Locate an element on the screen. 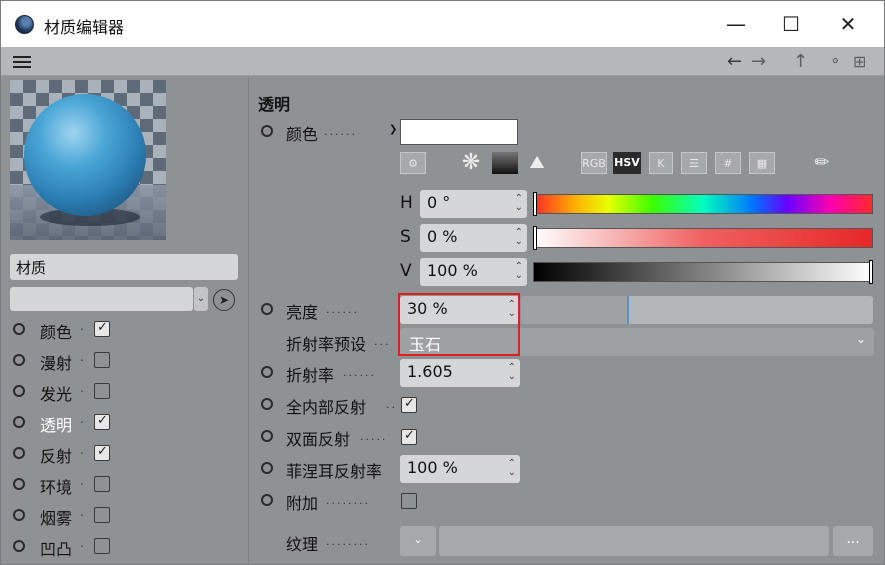 Image resolution: width=885 pixels, height=565 pixels. saturation-letter: S is located at coordinates (405, 237).